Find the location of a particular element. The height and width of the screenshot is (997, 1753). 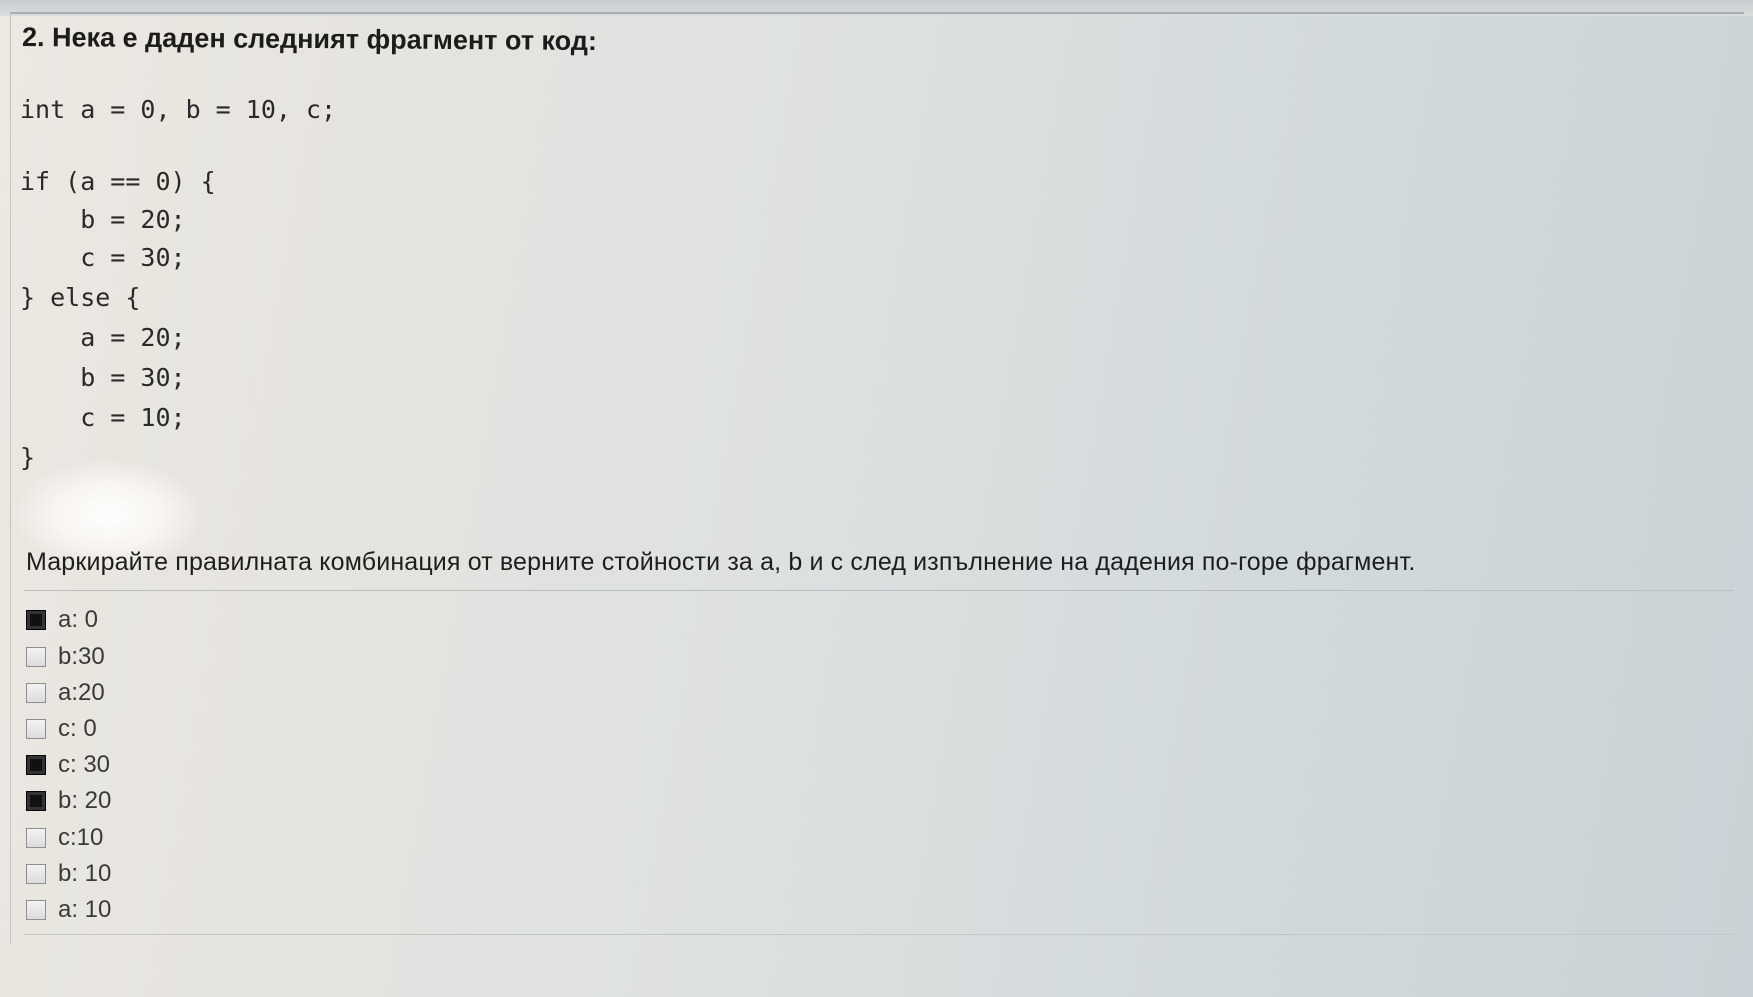

answer-option: b: 20 is located at coordinates (68, 801).